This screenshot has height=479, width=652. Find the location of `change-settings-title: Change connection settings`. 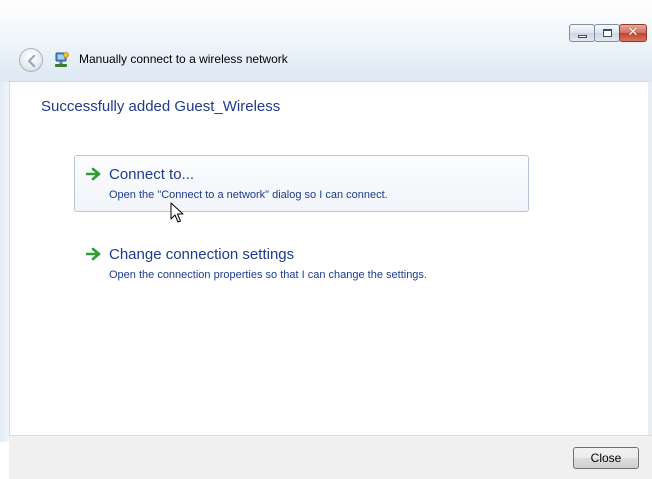

change-settings-title: Change connection settings is located at coordinates (202, 254).